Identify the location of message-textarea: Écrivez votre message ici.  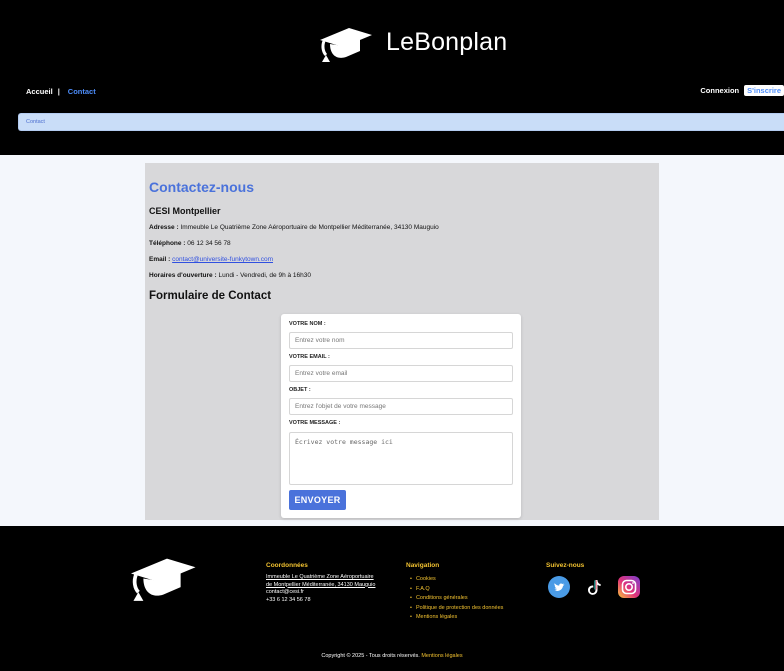
(401, 458).